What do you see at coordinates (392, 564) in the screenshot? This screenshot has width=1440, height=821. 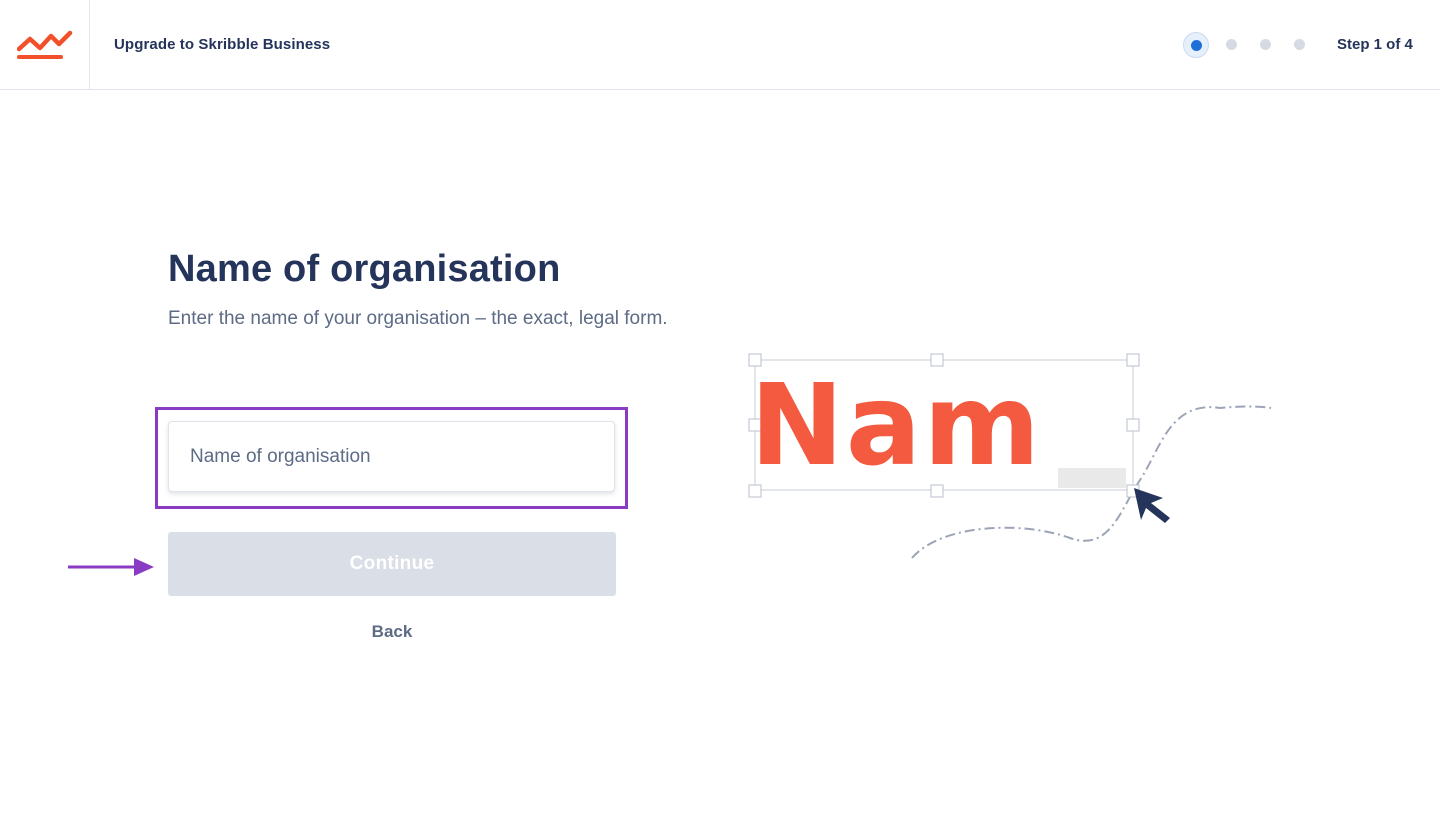 I see `continue-button: Continue` at bounding box center [392, 564].